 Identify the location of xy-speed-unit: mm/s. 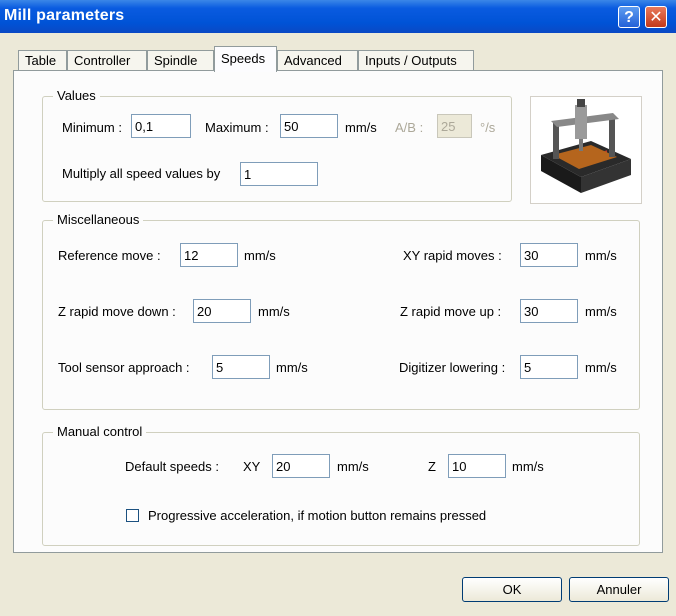
(353, 466).